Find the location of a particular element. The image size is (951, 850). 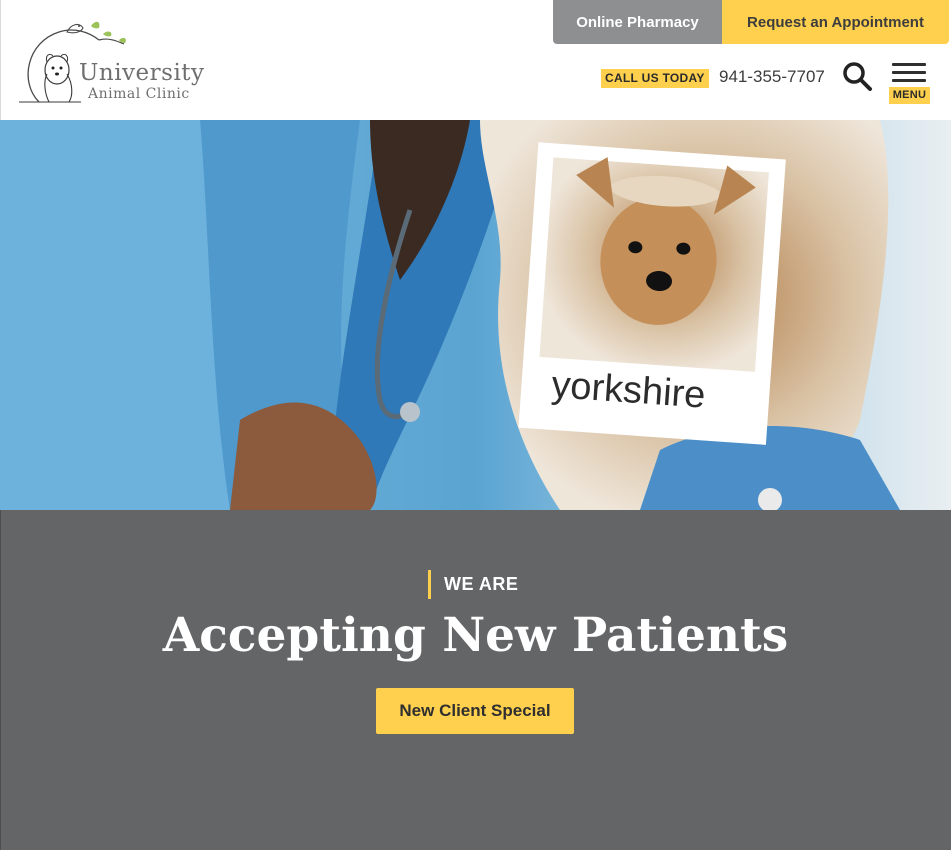

site-logo: University Animal Clinic is located at coordinates (119, 59).